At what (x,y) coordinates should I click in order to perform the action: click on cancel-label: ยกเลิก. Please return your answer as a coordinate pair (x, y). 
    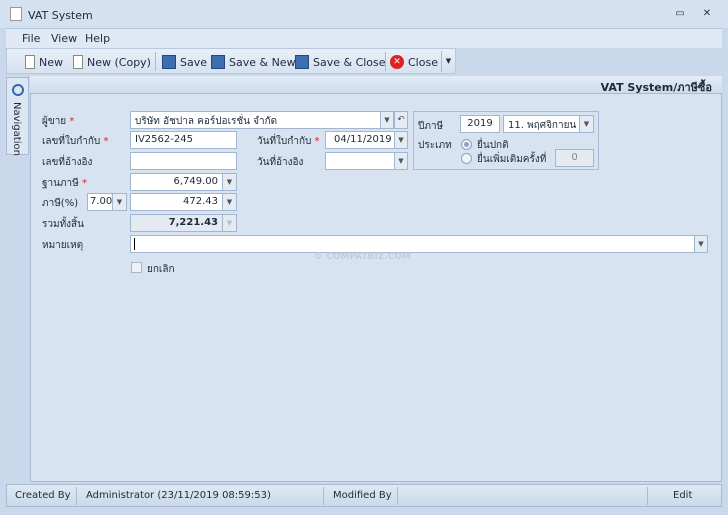
    Looking at the image, I should click on (161, 269).